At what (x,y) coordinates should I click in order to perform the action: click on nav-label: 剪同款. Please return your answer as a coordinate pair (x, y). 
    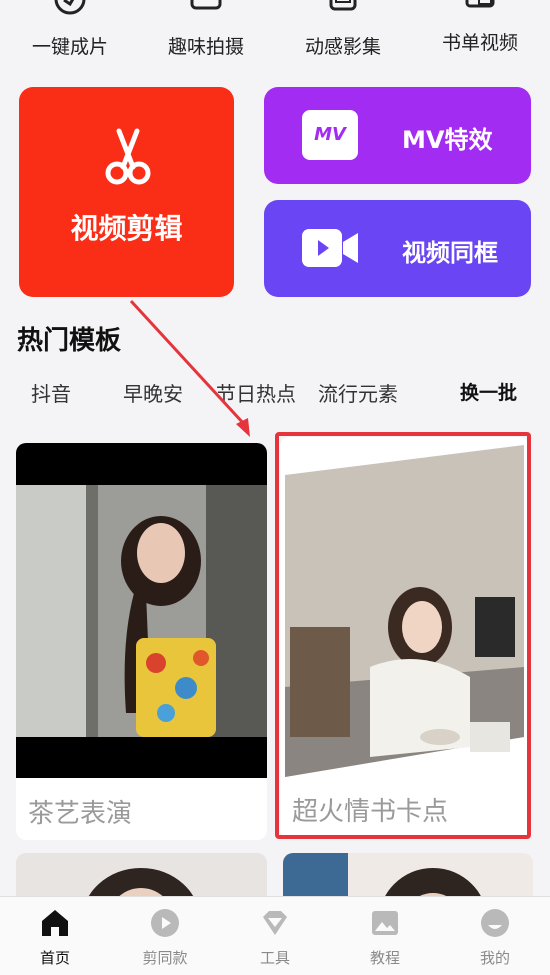
    Looking at the image, I should click on (165, 958).